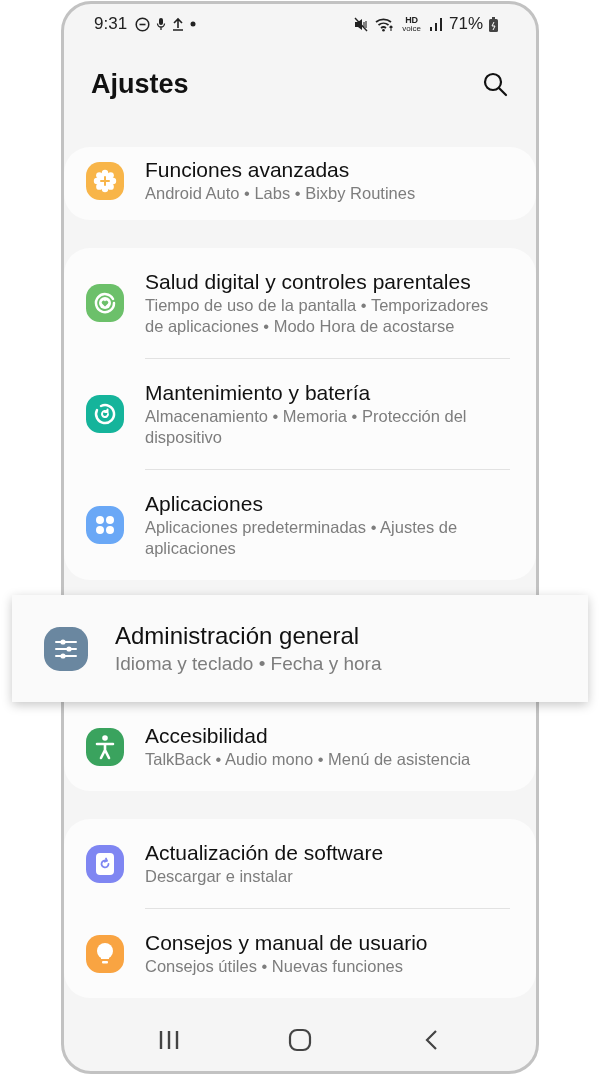 The height and width of the screenshot is (1077, 600). Describe the element at coordinates (193, 24) in the screenshot. I see `notification-dot-icon` at that location.